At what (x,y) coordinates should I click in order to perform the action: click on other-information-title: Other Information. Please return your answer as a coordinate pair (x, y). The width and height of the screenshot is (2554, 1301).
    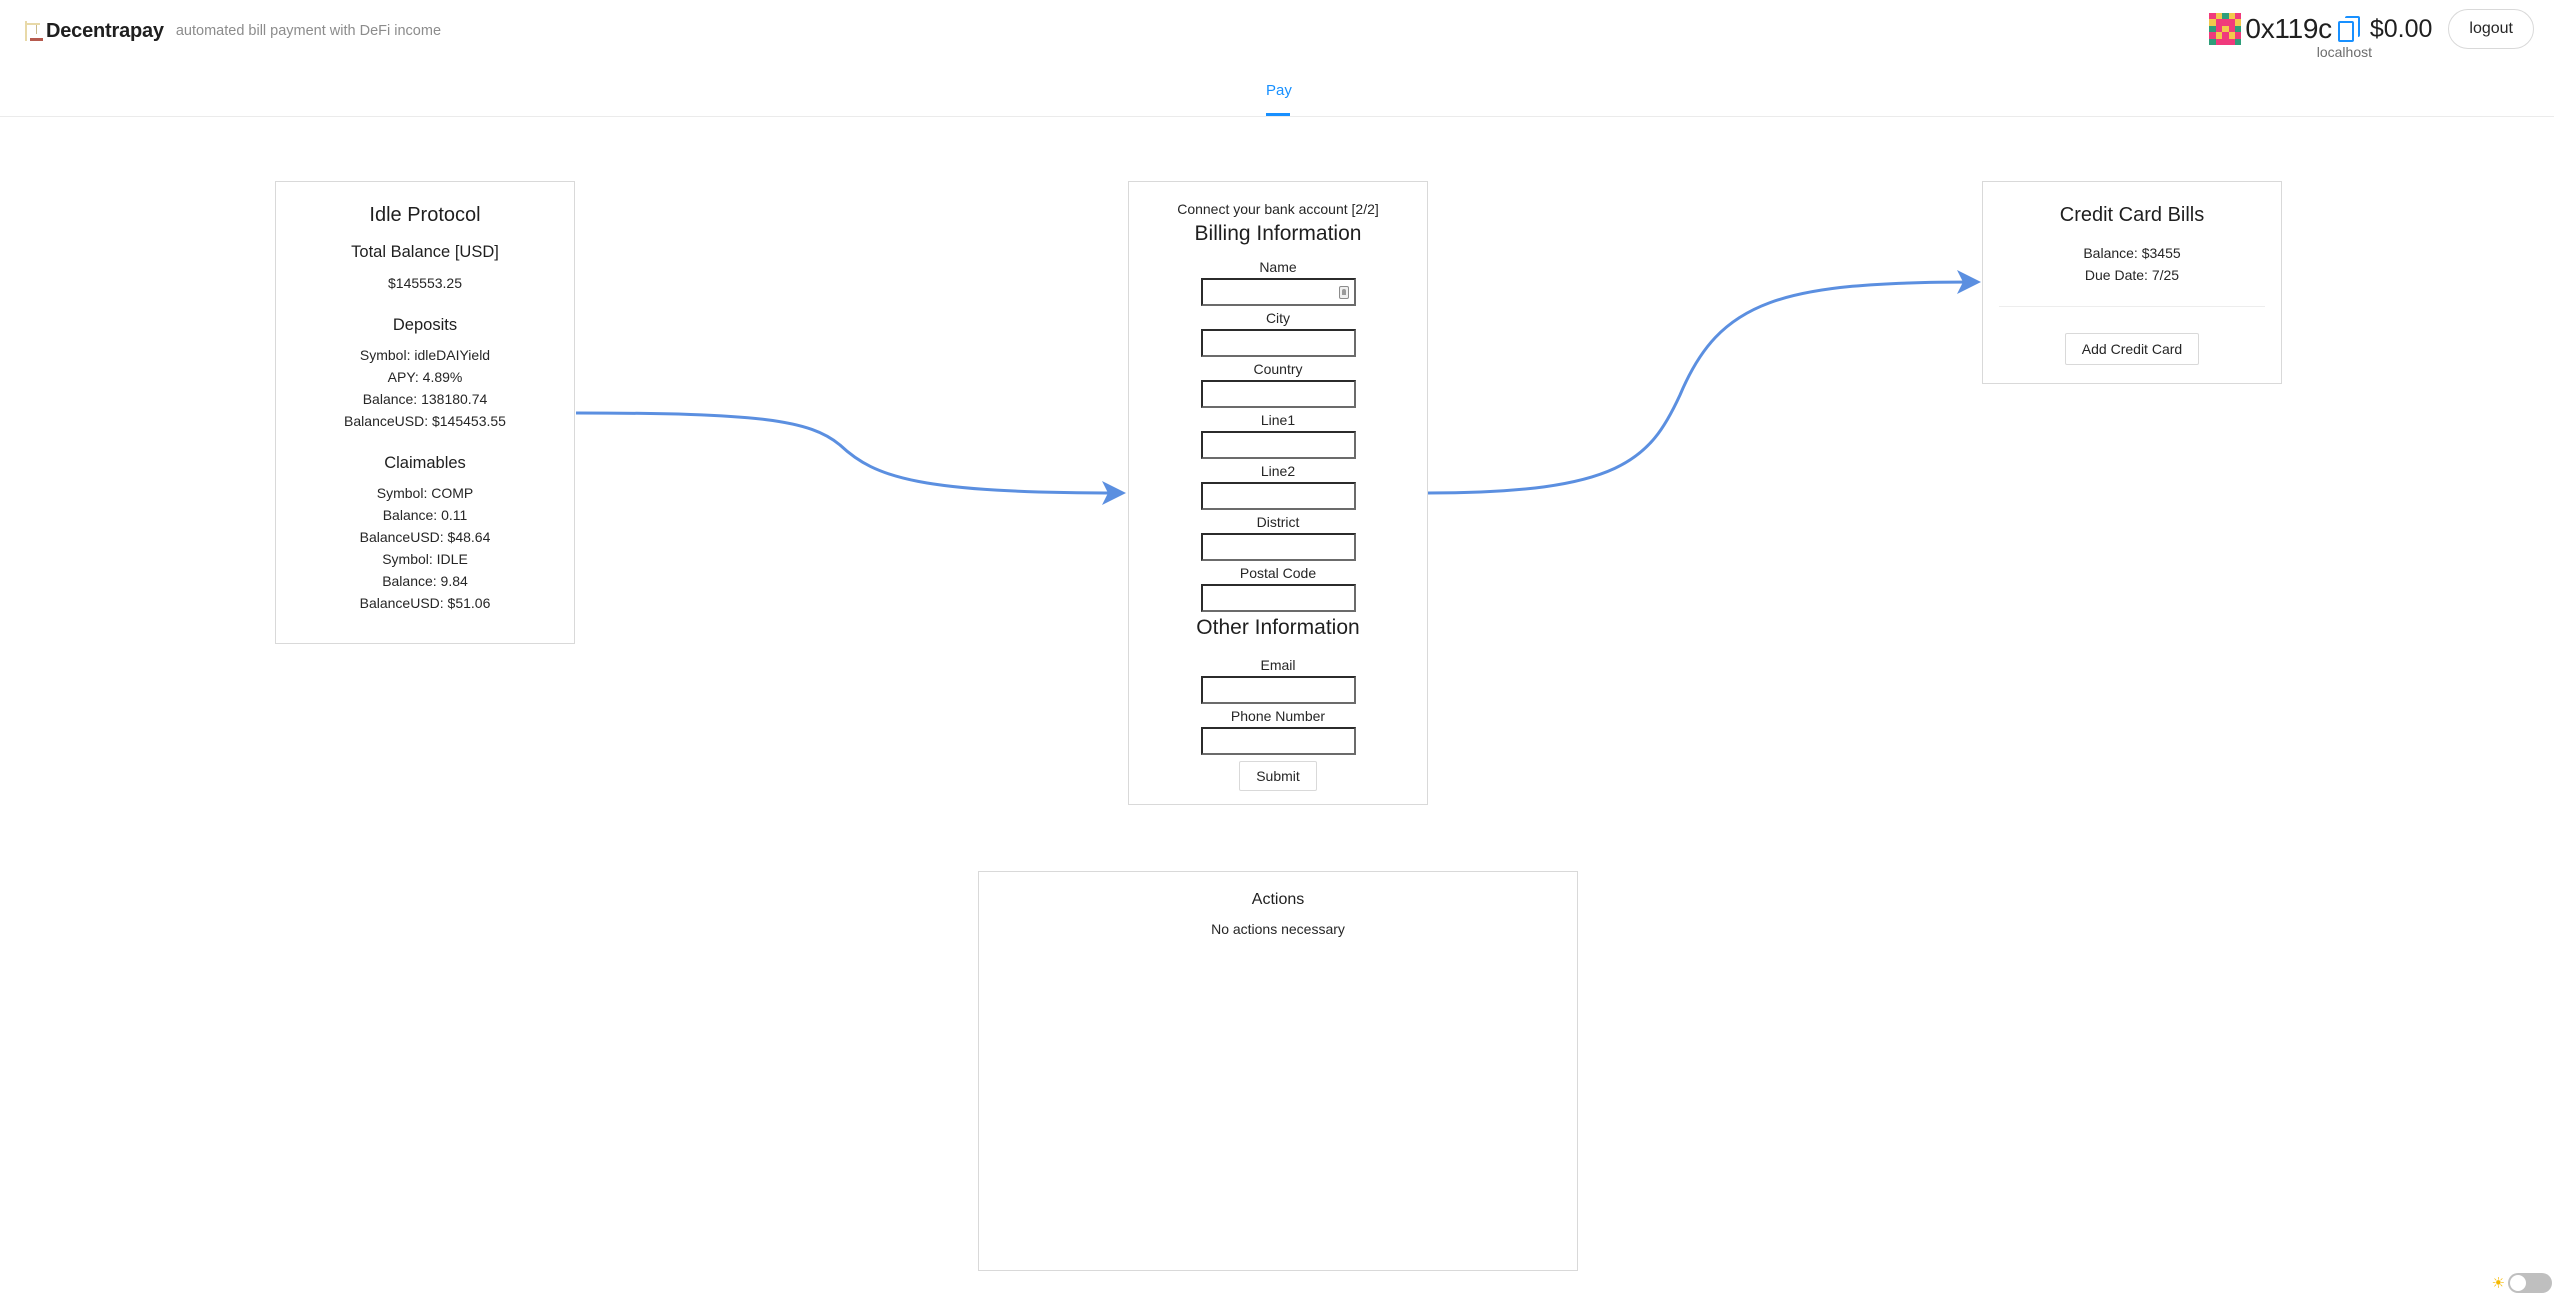
    Looking at the image, I should click on (1278, 627).